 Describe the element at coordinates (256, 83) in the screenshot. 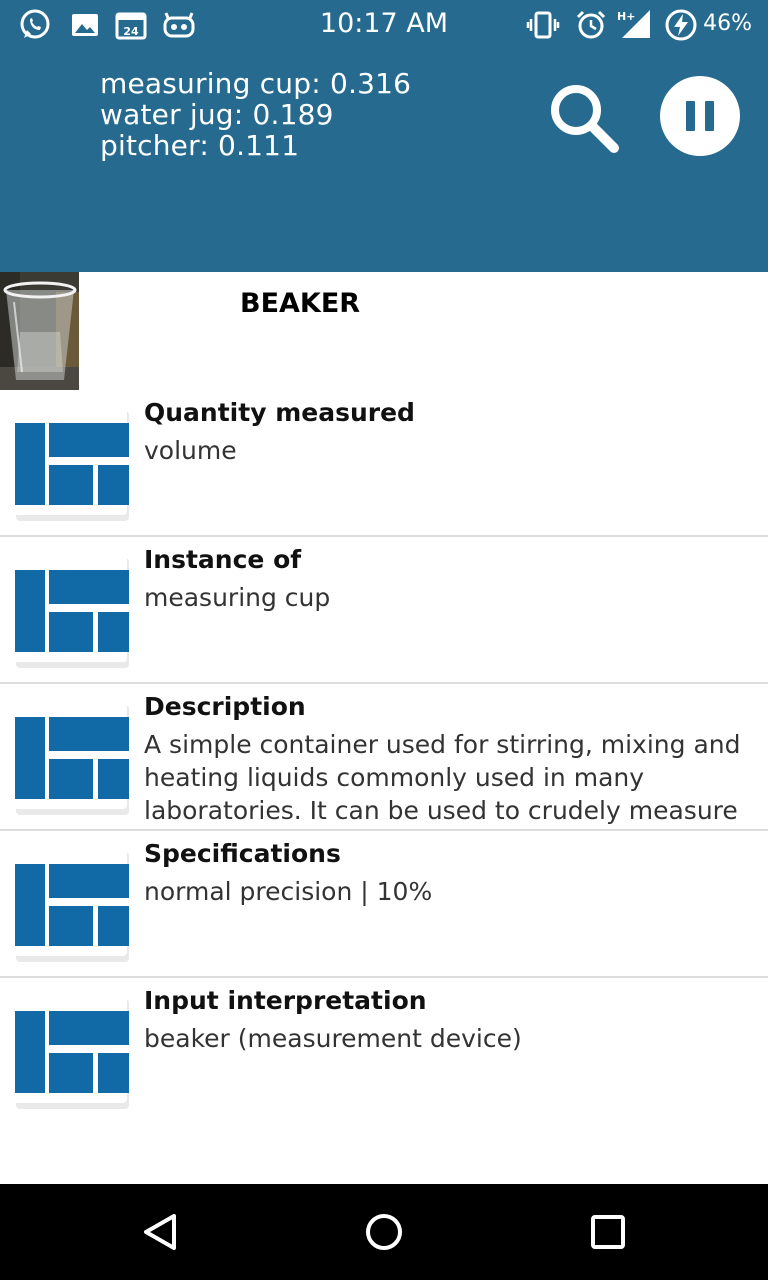

I see `prediction-line: measuring cup: 0.316` at that location.